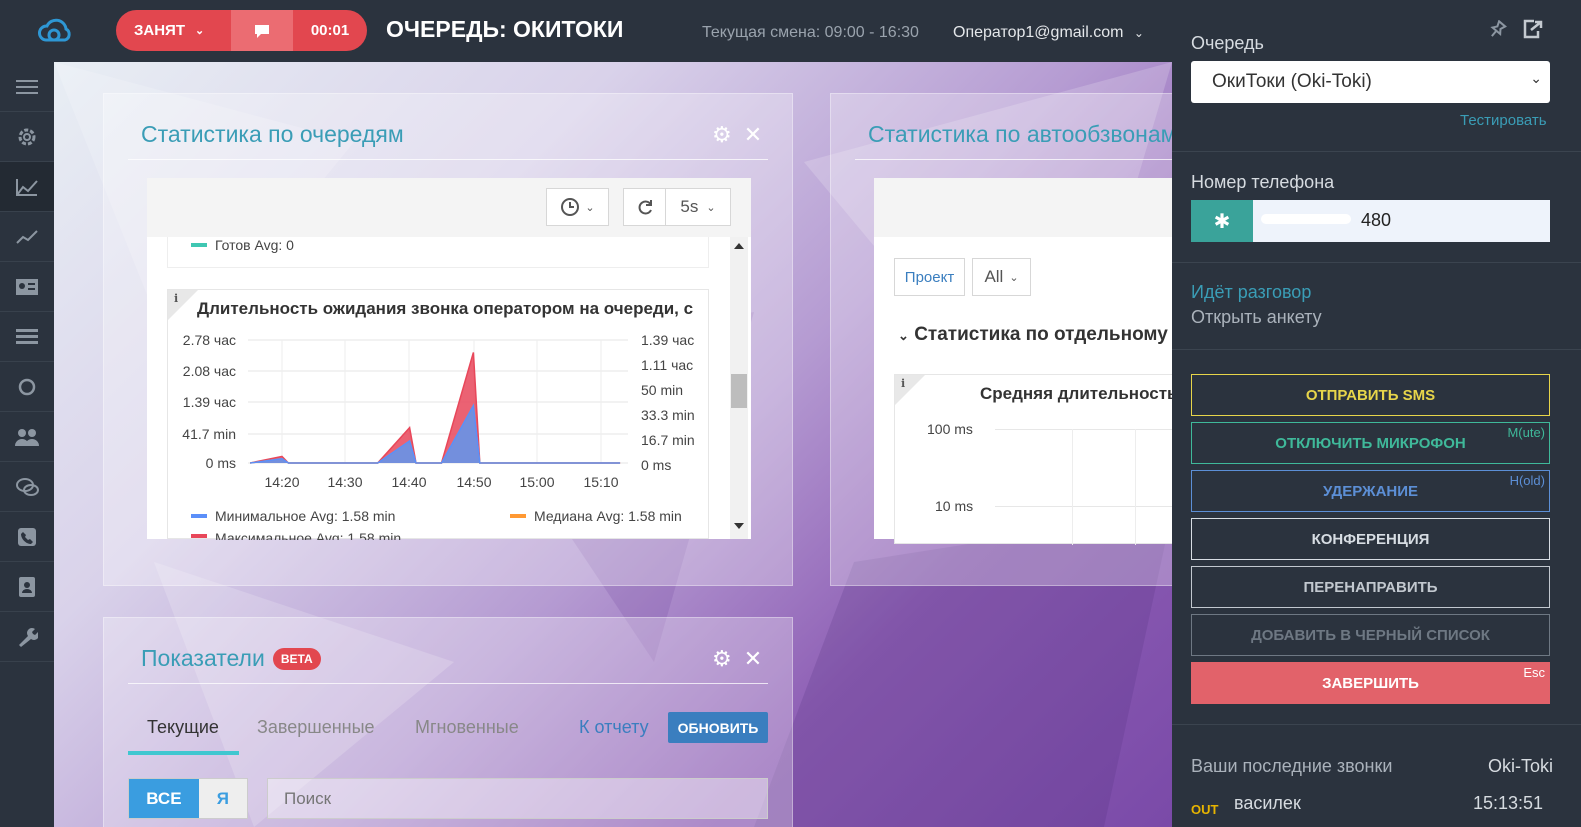 The image size is (1581, 827). I want to click on menu-icon, so click(27, 87).